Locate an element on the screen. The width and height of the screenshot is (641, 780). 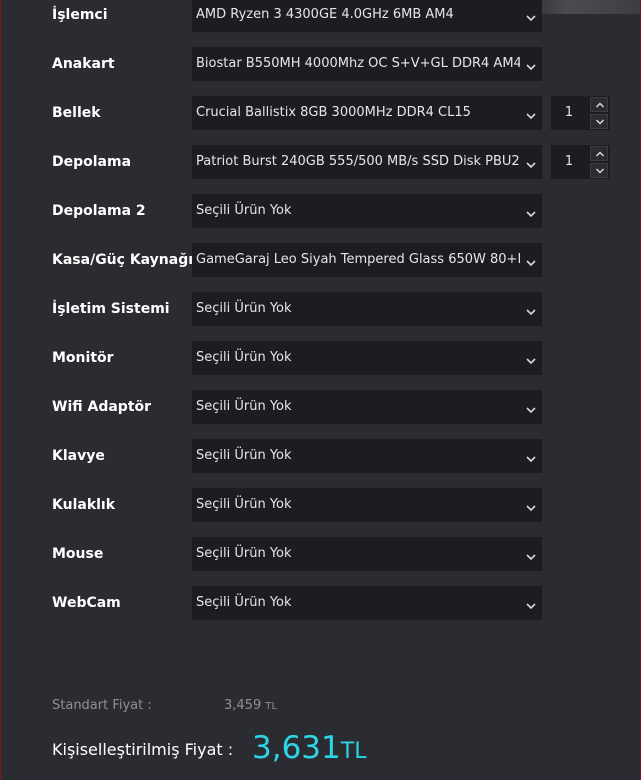
component-label: Depolama 2 is located at coordinates (99, 211).